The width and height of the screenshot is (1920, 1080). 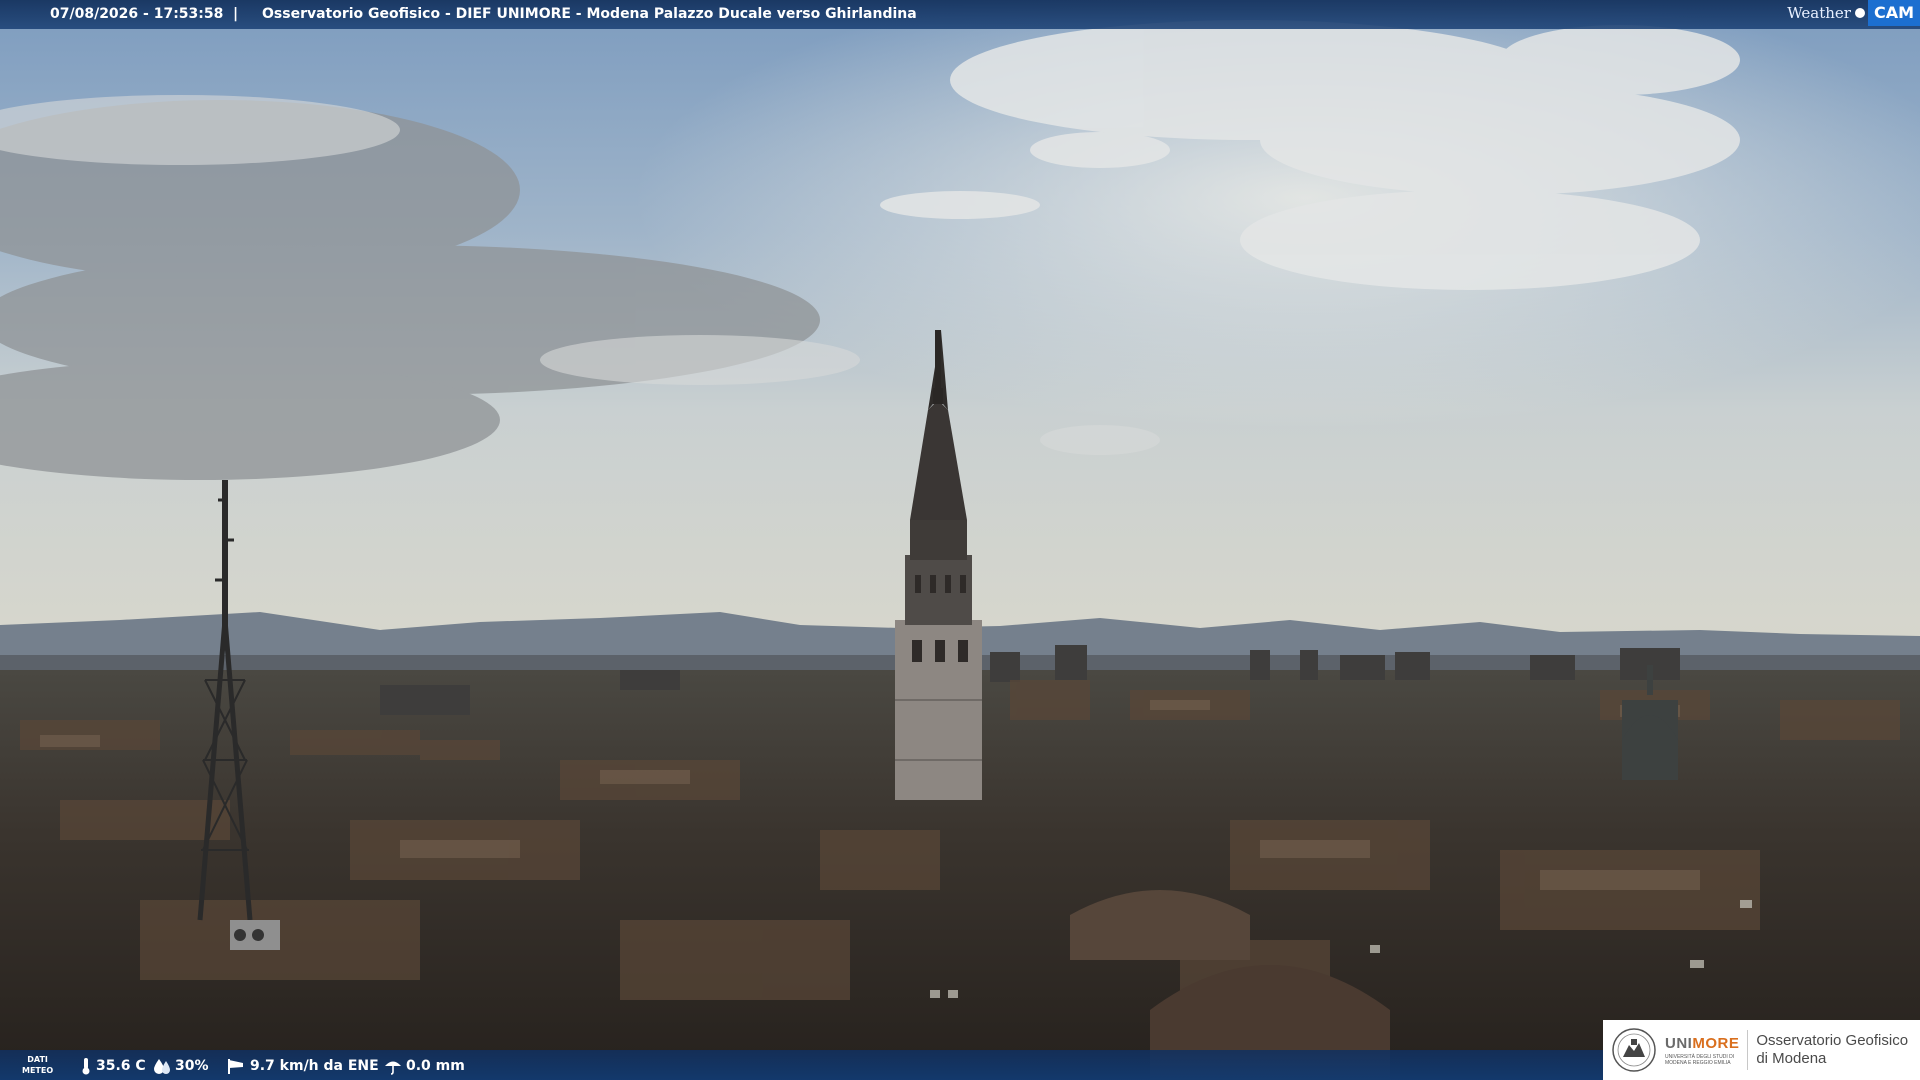 I want to click on umbrella-icon, so click(x=393, y=1068).